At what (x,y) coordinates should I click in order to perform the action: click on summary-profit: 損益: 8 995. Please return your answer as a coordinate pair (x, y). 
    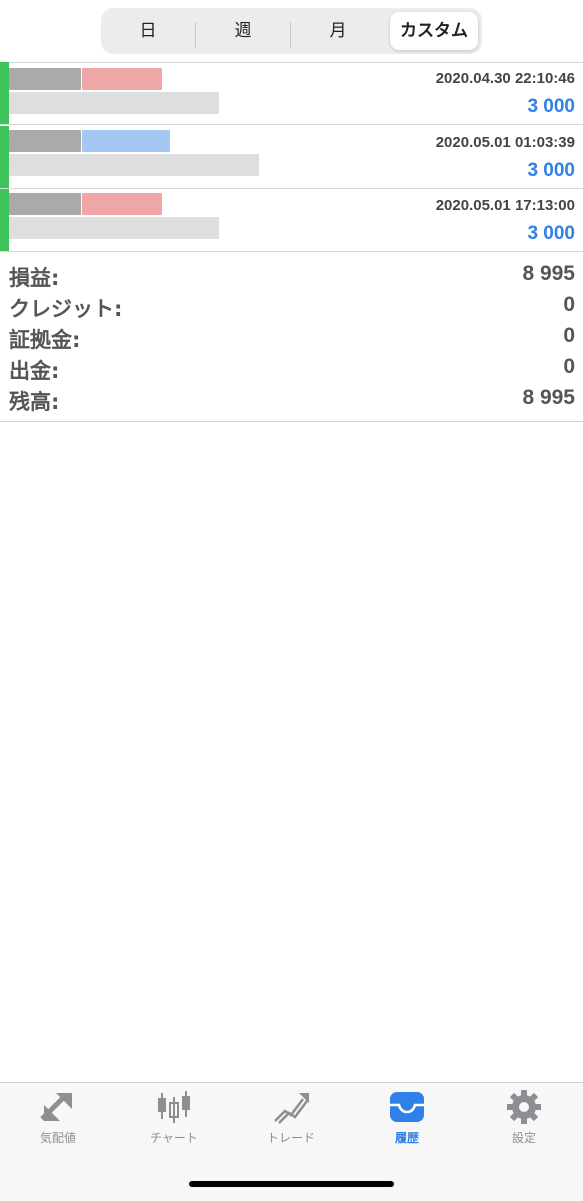
    Looking at the image, I should click on (291, 277).